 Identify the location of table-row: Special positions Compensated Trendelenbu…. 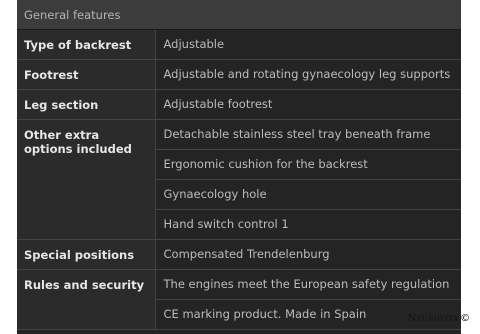
(239, 254).